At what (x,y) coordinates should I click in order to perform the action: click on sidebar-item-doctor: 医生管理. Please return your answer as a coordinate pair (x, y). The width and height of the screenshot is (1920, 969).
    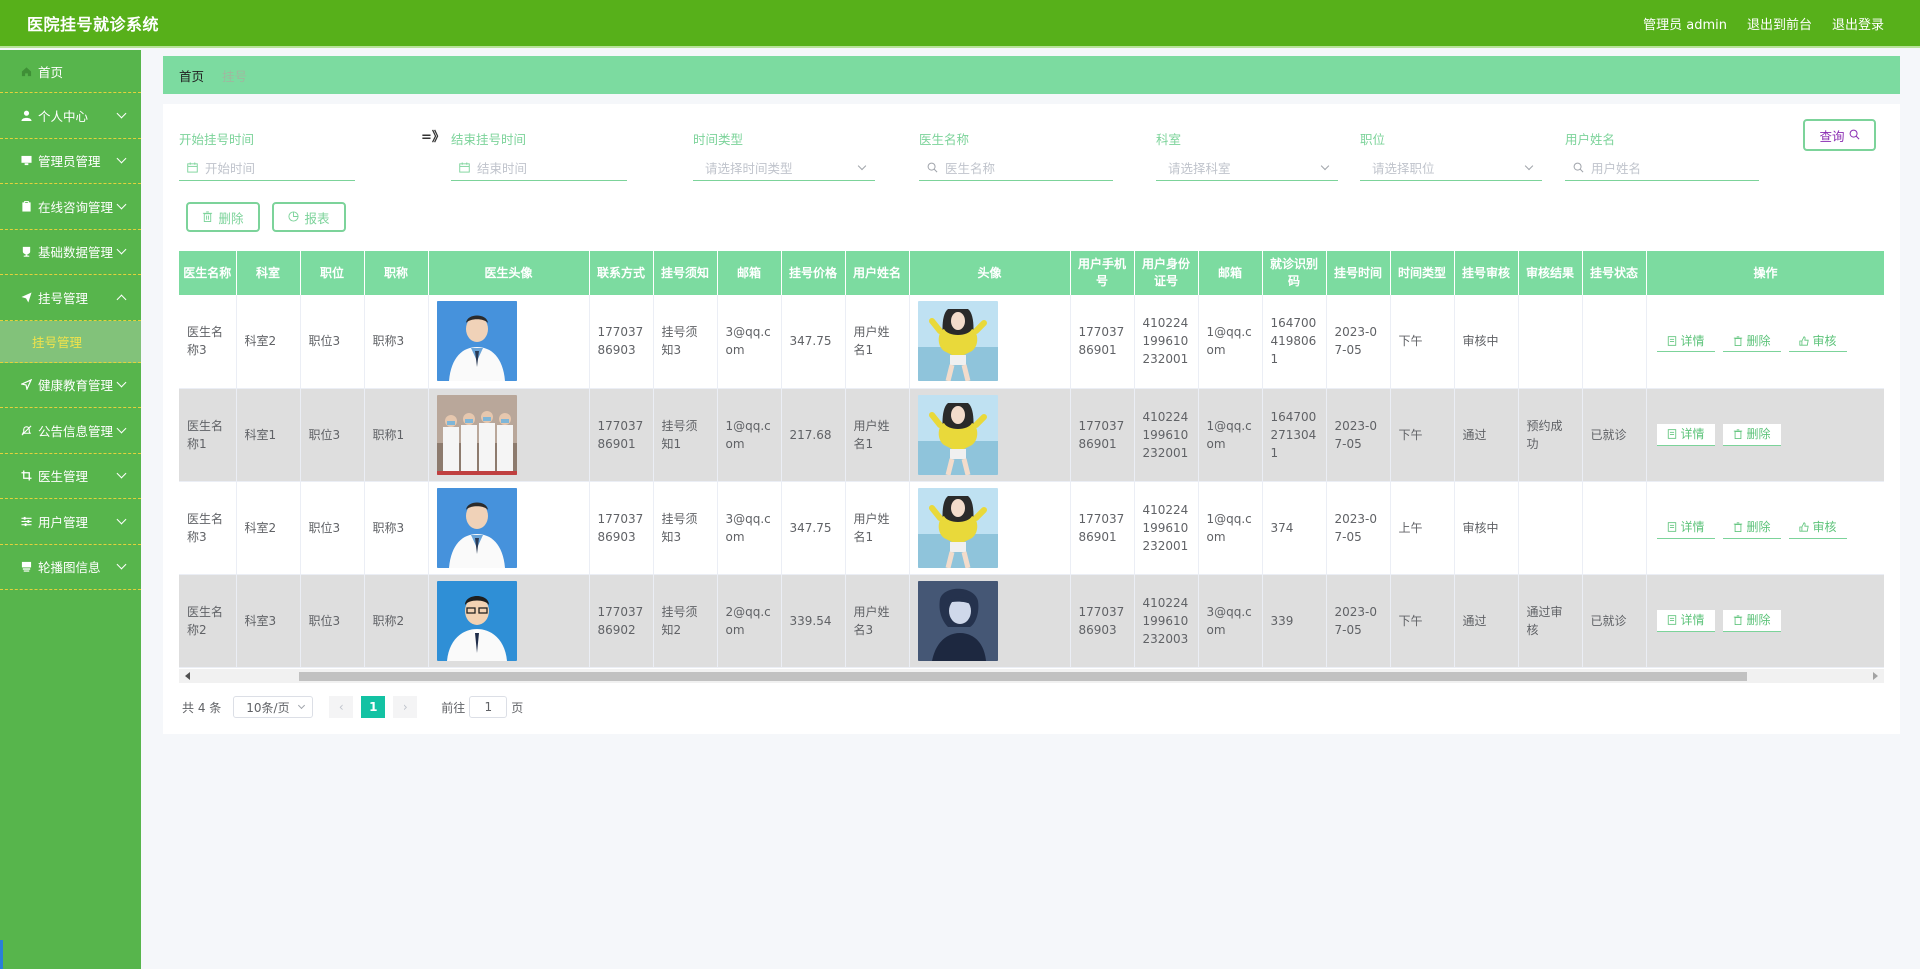
    Looking at the image, I should click on (70, 476).